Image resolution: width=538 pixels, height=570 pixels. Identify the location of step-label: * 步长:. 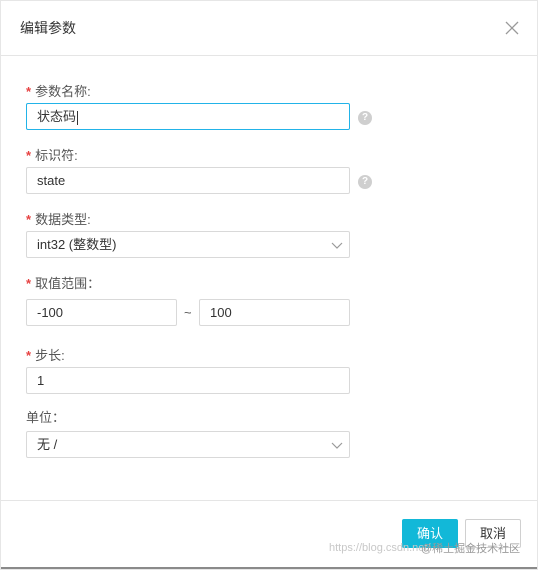
(45, 354).